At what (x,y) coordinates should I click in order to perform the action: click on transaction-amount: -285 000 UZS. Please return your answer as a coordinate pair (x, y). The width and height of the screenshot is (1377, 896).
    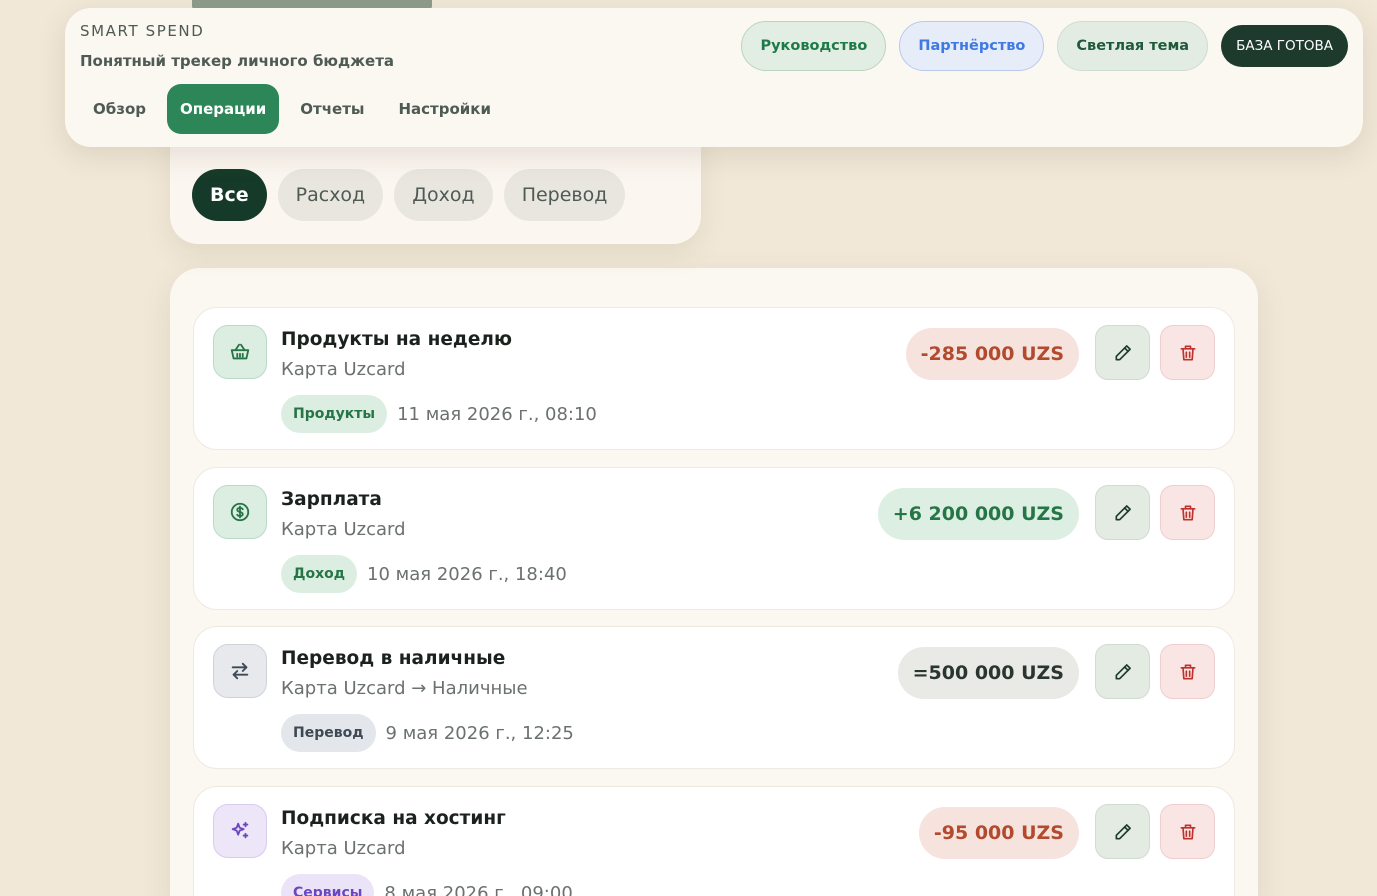
    Looking at the image, I should click on (992, 354).